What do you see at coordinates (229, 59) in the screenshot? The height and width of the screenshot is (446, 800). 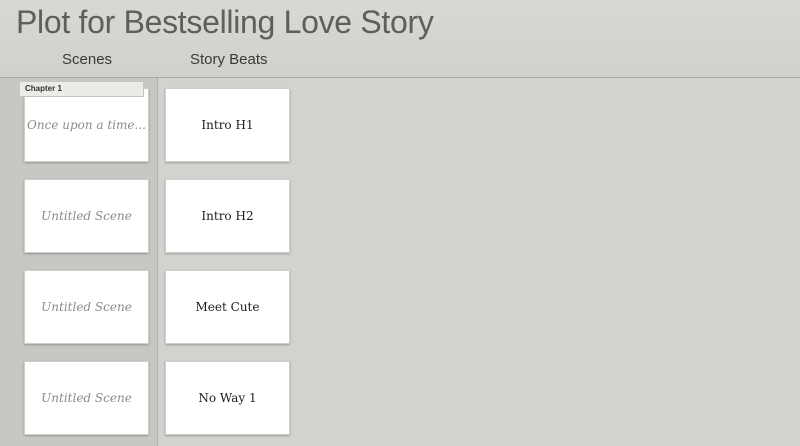 I see `story-beats-column-header: Story Beats` at bounding box center [229, 59].